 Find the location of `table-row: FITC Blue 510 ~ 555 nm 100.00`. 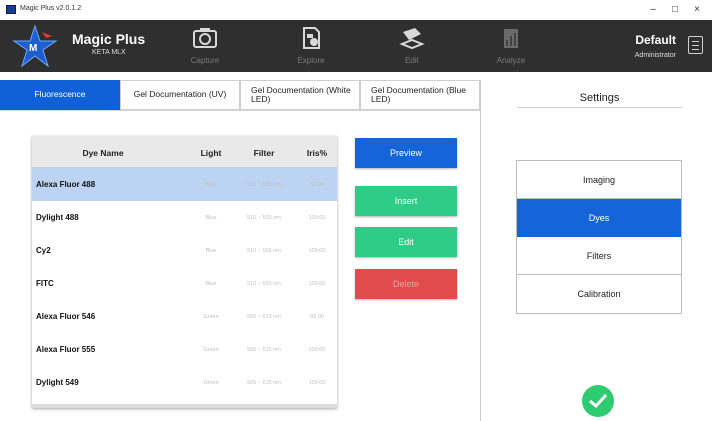

table-row: FITC Blue 510 ~ 555 nm 100.00 is located at coordinates (184, 283).